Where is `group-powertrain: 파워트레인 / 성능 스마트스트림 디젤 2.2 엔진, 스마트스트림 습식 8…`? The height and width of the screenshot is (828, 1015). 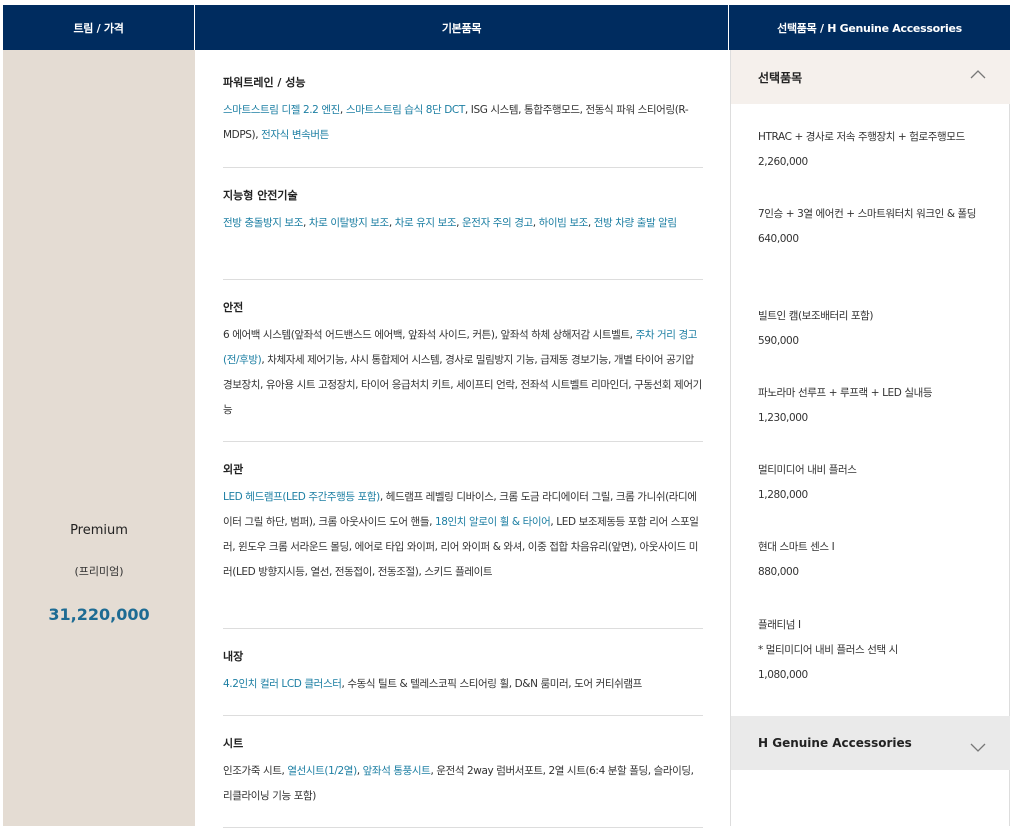
group-powertrain: 파워트레인 / 성능 스마트스트림 디젤 2.2 엔진, 스마트스트림 습식 8… is located at coordinates (463, 111).